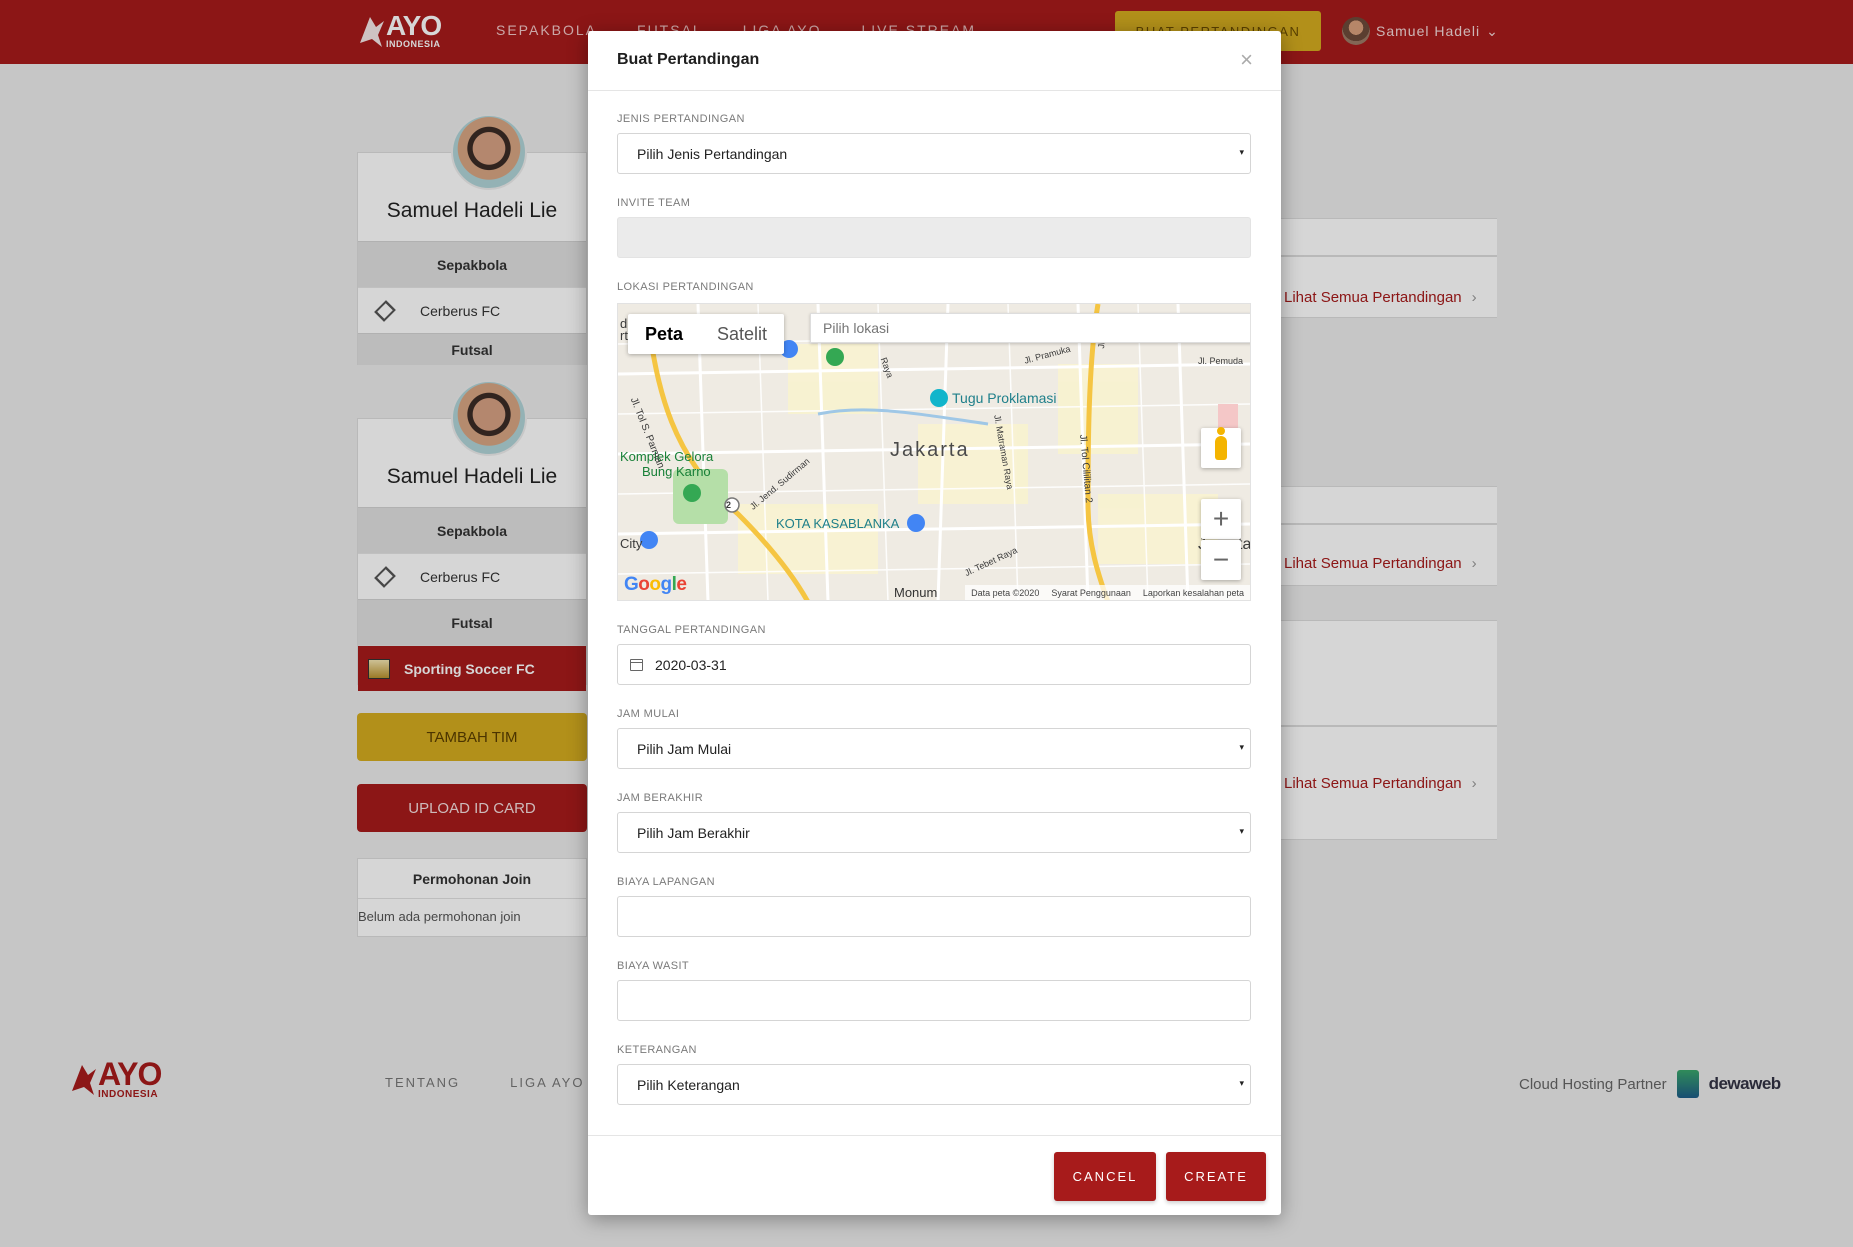  Describe the element at coordinates (712, 153) in the screenshot. I see `jenis-value: Pilih Jenis Pertandingan` at that location.